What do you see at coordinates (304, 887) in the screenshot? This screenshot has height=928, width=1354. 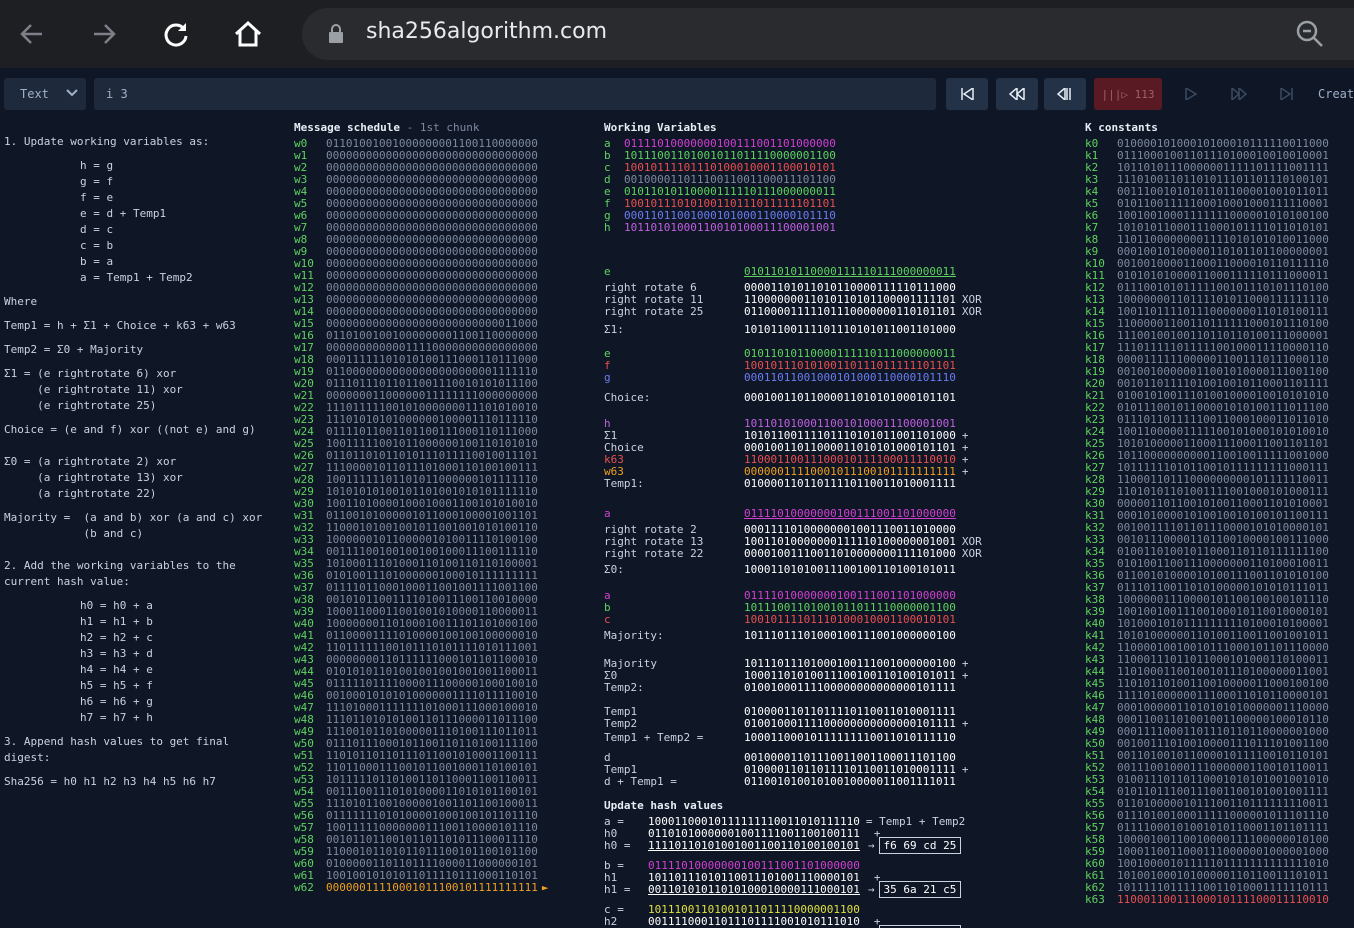 I see `schedule-row-label: w62` at bounding box center [304, 887].